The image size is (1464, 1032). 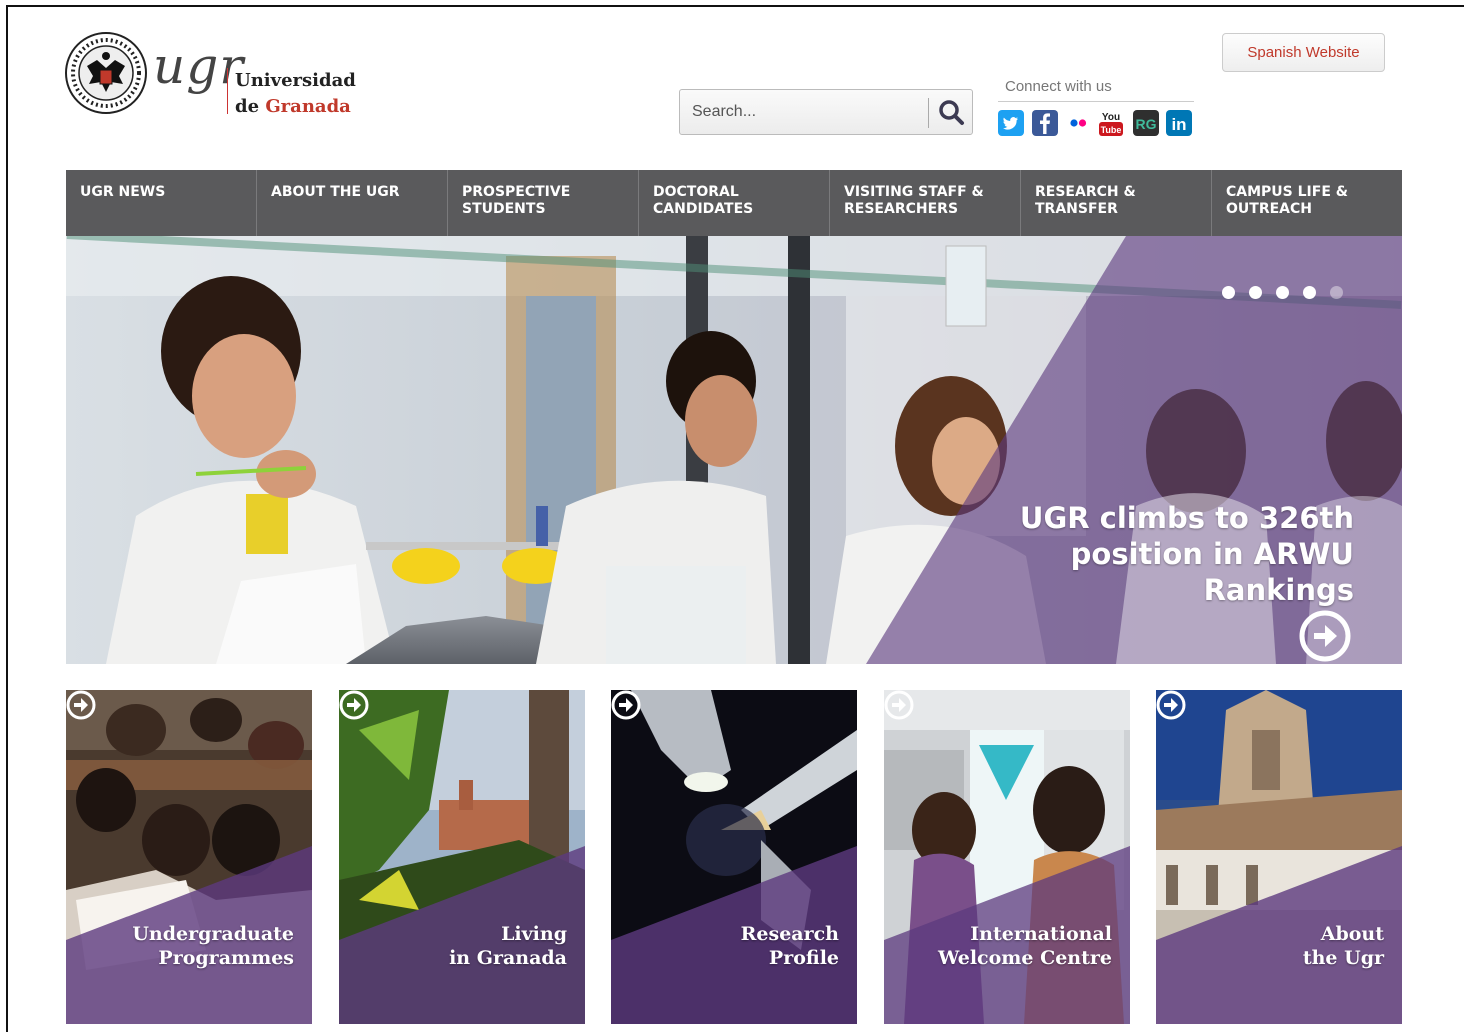 I want to click on logo-granada-text: de Granada, so click(x=293, y=106).